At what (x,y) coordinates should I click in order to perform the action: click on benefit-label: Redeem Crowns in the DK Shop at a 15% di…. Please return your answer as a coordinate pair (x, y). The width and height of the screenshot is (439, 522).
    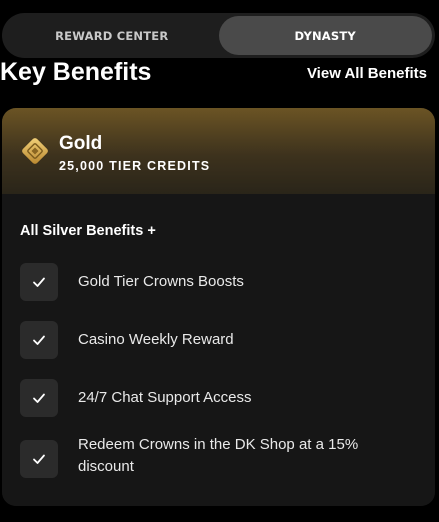
    Looking at the image, I should click on (218, 455).